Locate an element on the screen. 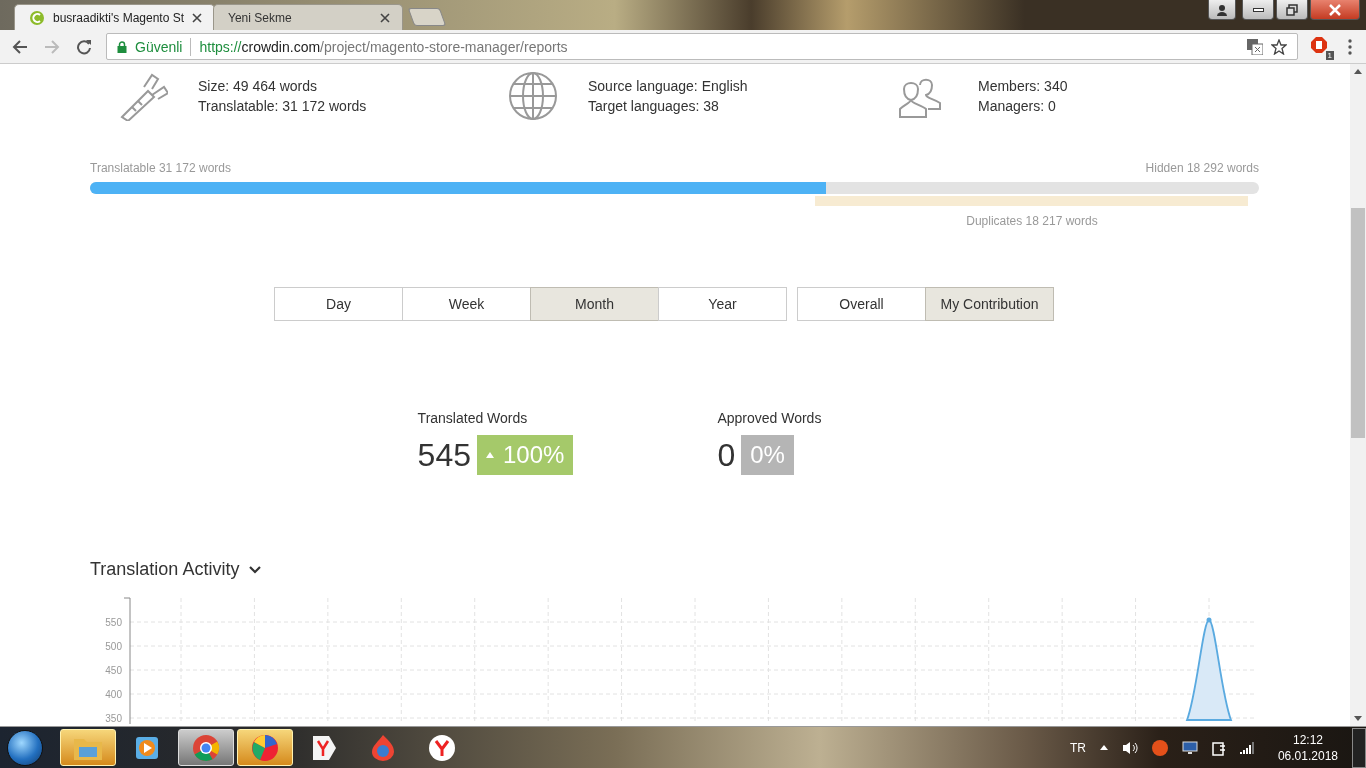 Image resolution: width=1366 pixels, height=768 pixels. stat-text: Members: 340 is located at coordinates (1023, 86).